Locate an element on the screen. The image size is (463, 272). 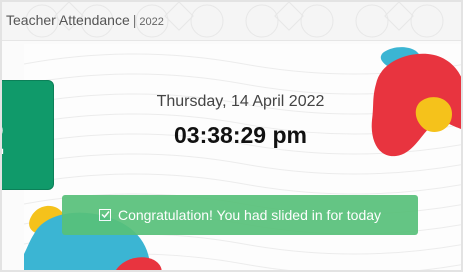
current-time: 03:38:29 pm is located at coordinates (240, 135).